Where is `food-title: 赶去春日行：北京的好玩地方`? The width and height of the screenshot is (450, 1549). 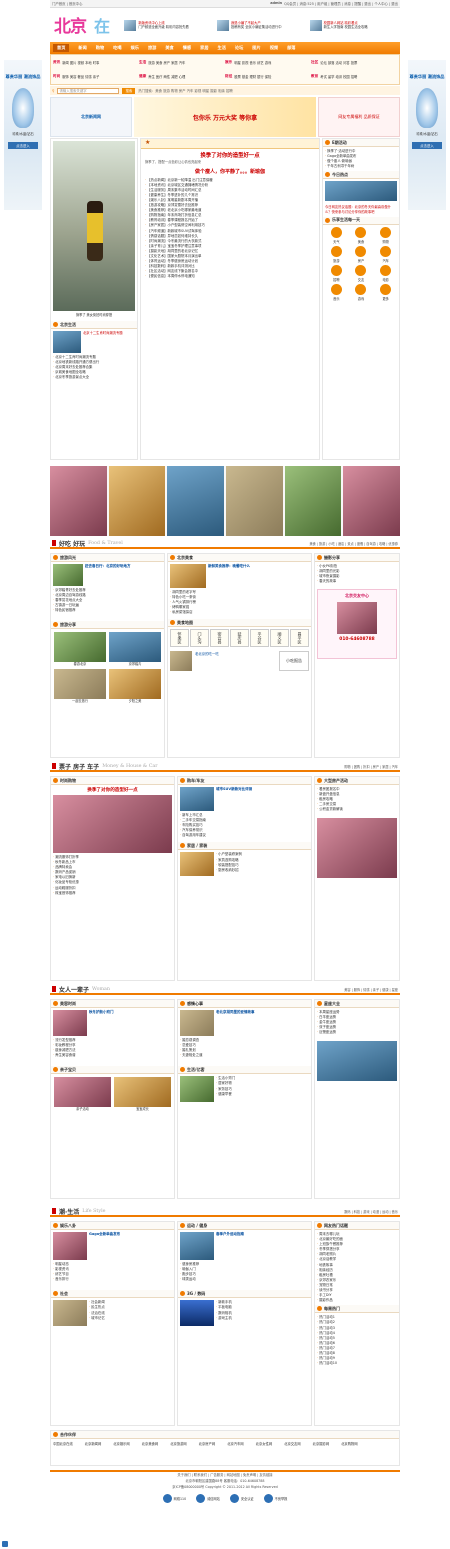 food-title: 赶去春日行：北京的好玩地方 is located at coordinates (123, 575).